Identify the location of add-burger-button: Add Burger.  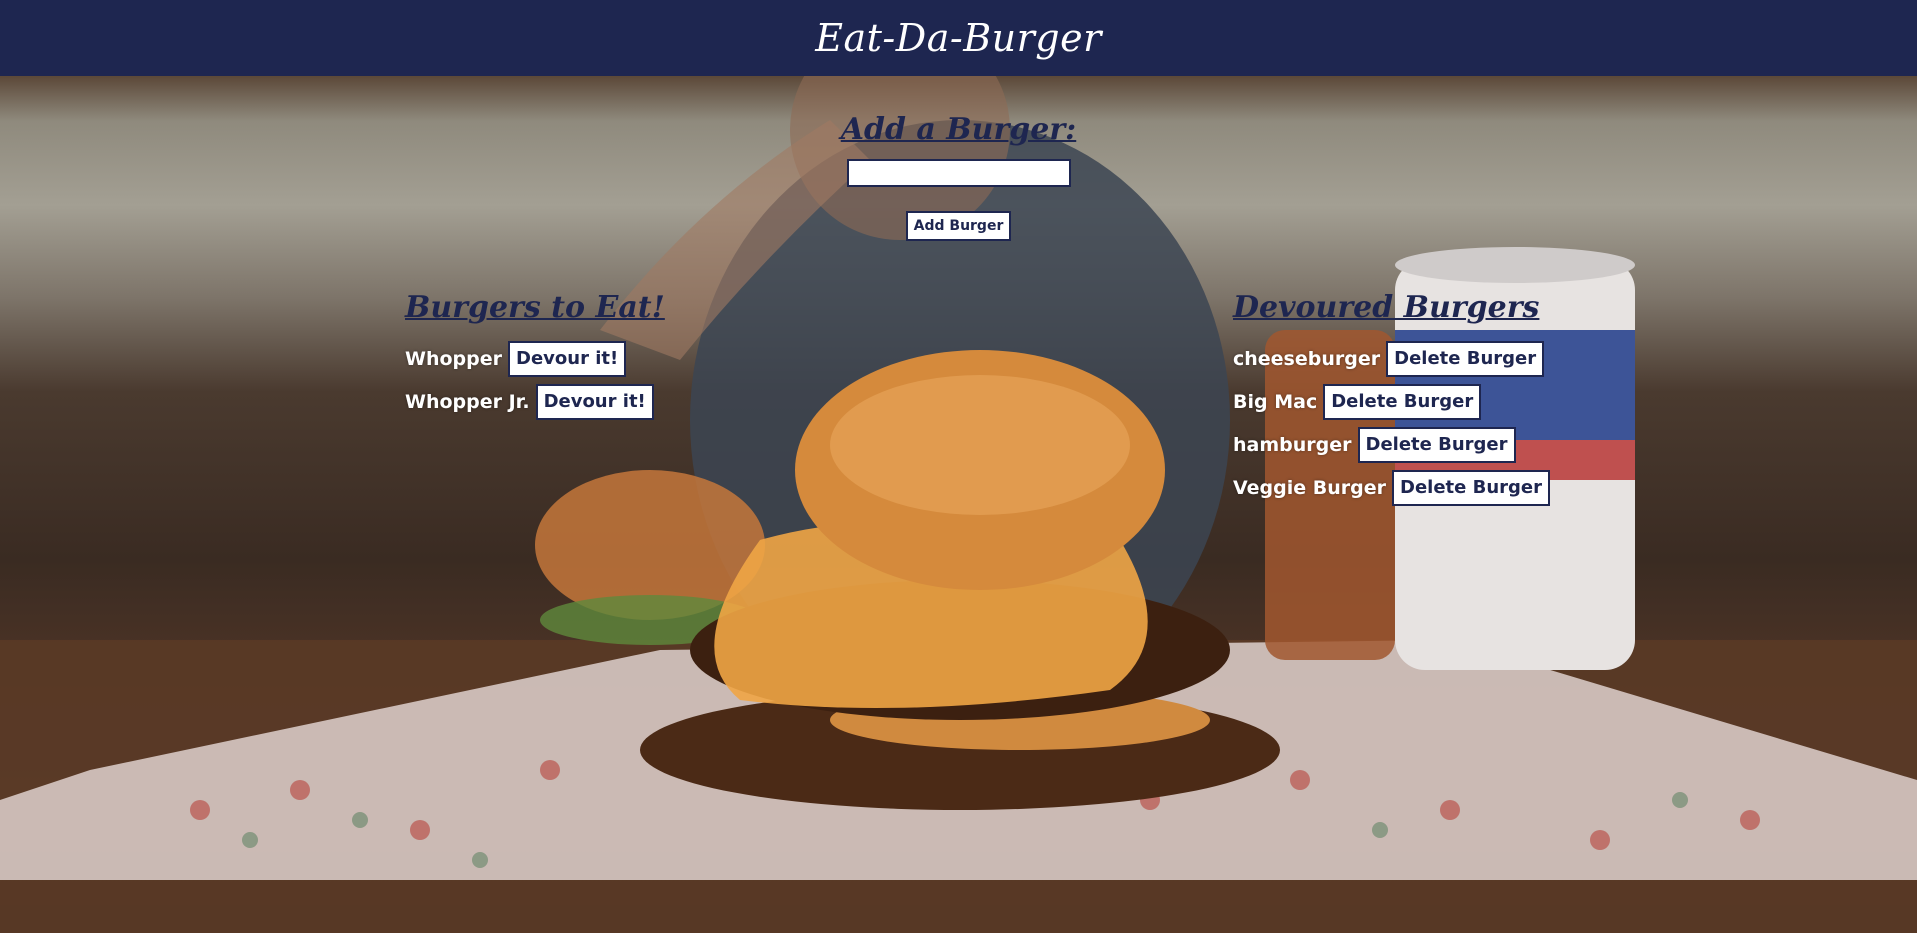
(958, 226).